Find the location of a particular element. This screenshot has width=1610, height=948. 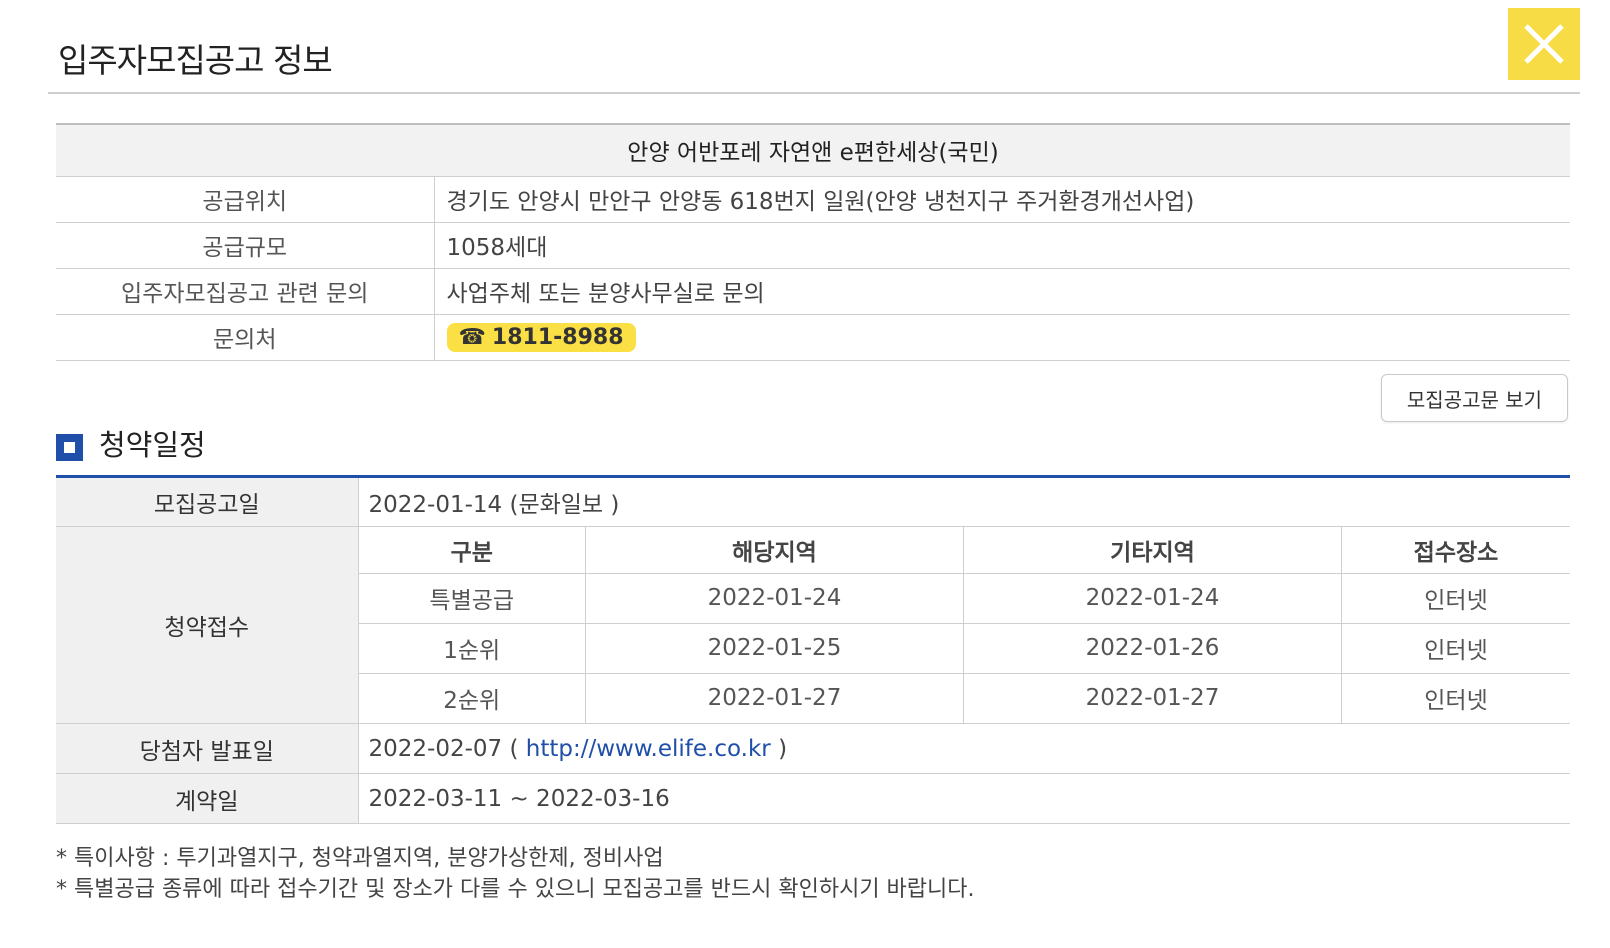

note-item: * 특이사항 : 투기과열지구, 청약과열지역, 분양가상한제, 정비사업 is located at coordinates (360, 858).